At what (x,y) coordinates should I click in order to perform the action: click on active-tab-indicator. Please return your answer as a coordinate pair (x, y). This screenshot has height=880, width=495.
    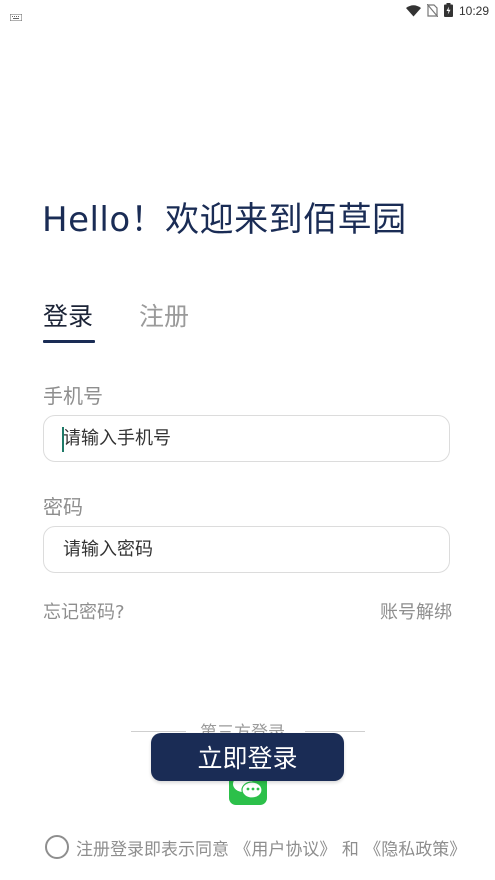
    Looking at the image, I should click on (69, 341).